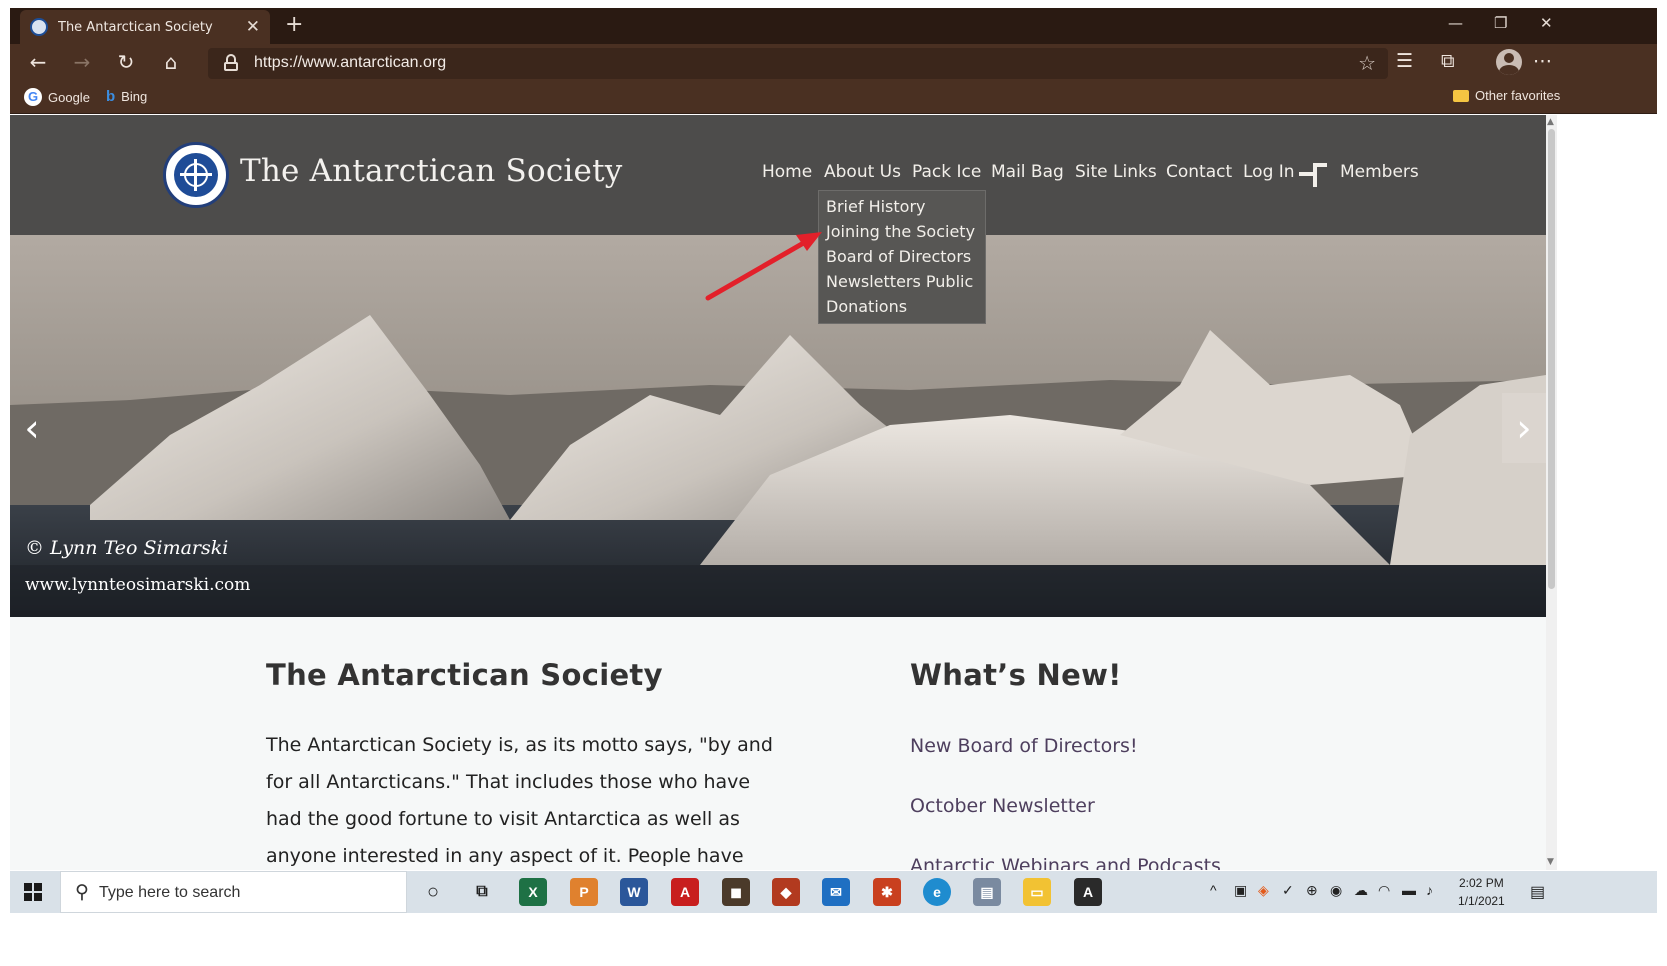 The height and width of the screenshot is (966, 1667). I want to click on add-favorite-star-icon: ☆, so click(1367, 63).